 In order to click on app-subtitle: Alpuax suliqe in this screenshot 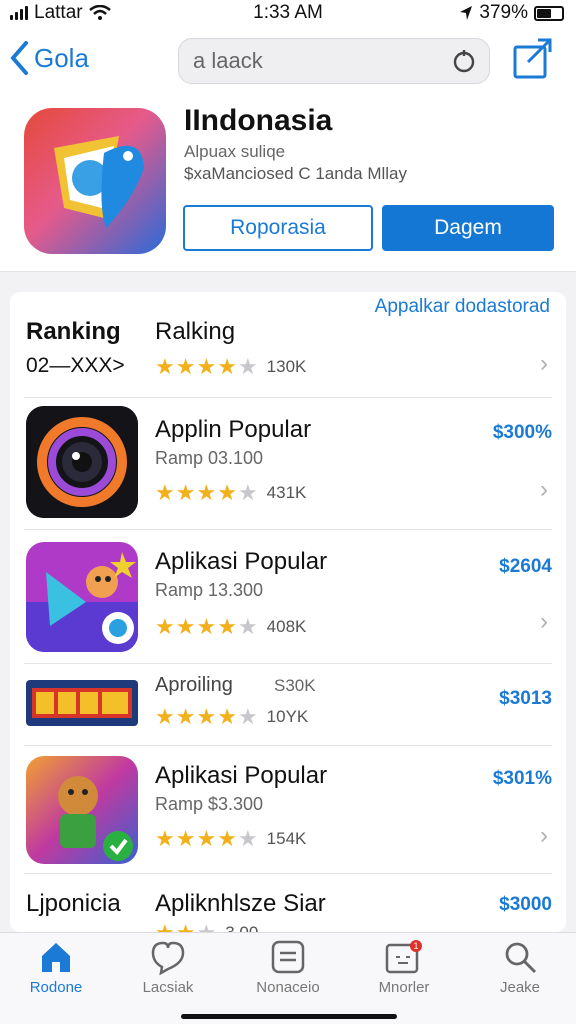, I will do `click(235, 151)`.